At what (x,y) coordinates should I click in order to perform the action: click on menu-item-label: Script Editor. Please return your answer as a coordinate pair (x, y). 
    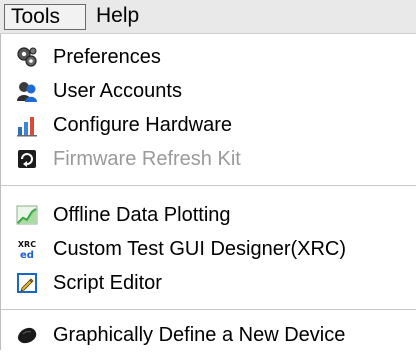
    Looking at the image, I should click on (107, 283).